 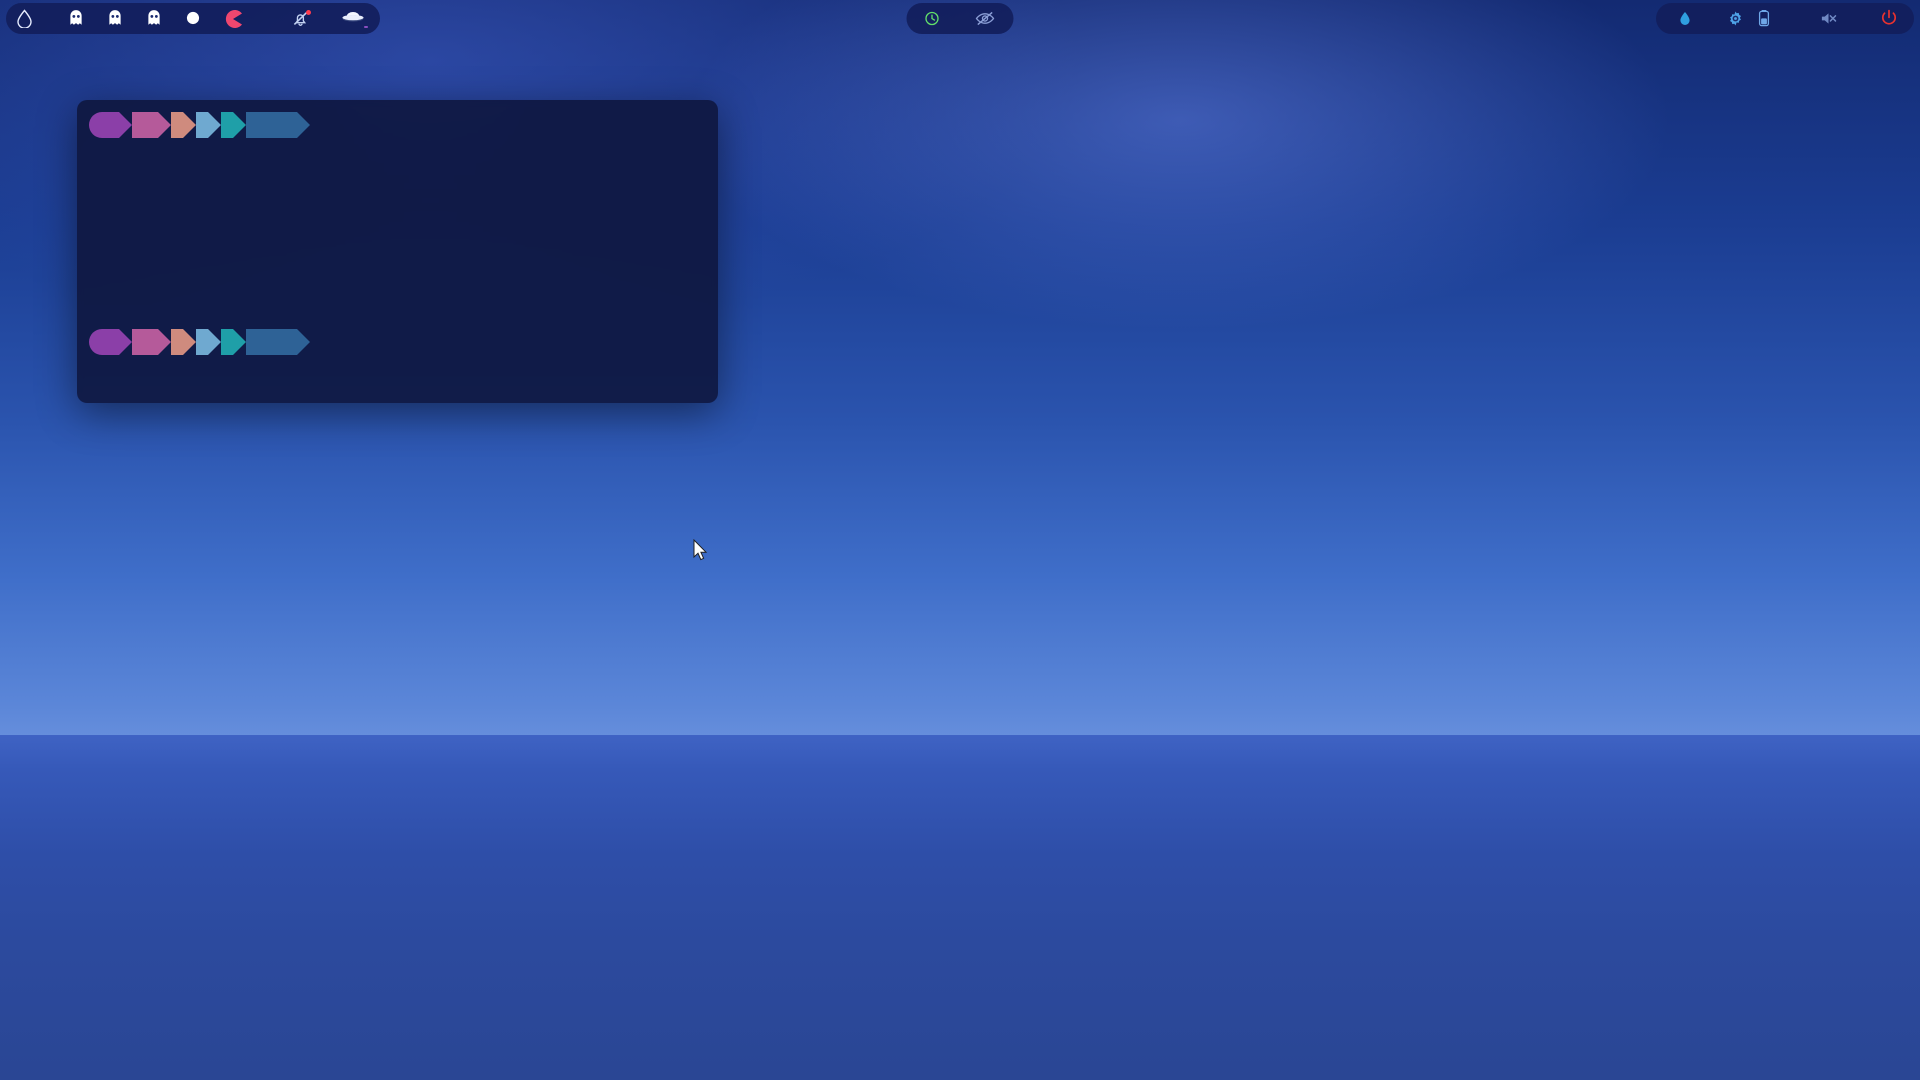 I want to click on eye-slash-icon, so click(x=985, y=18).